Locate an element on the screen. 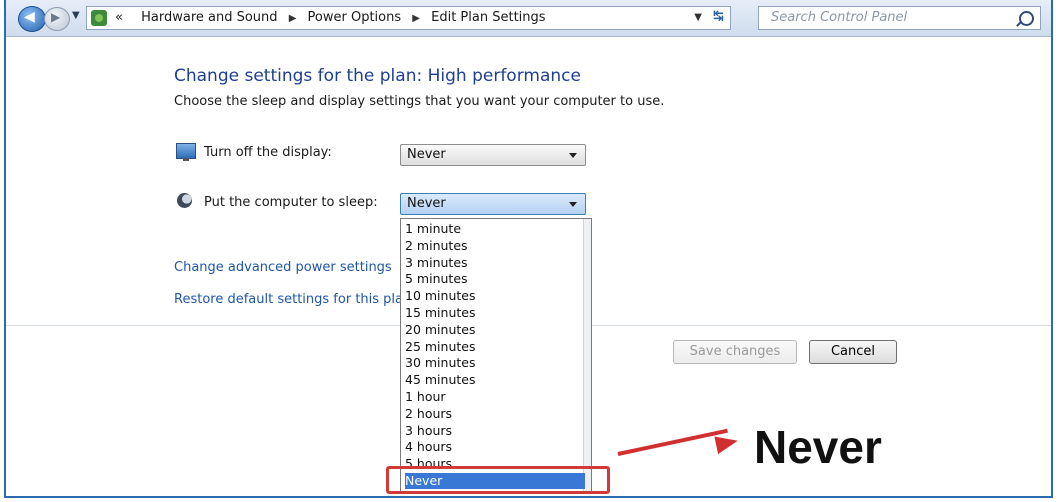 This screenshot has height=502, width=1059. breadcrumb-item-edit-plan: Edit Plan Settings is located at coordinates (488, 17).